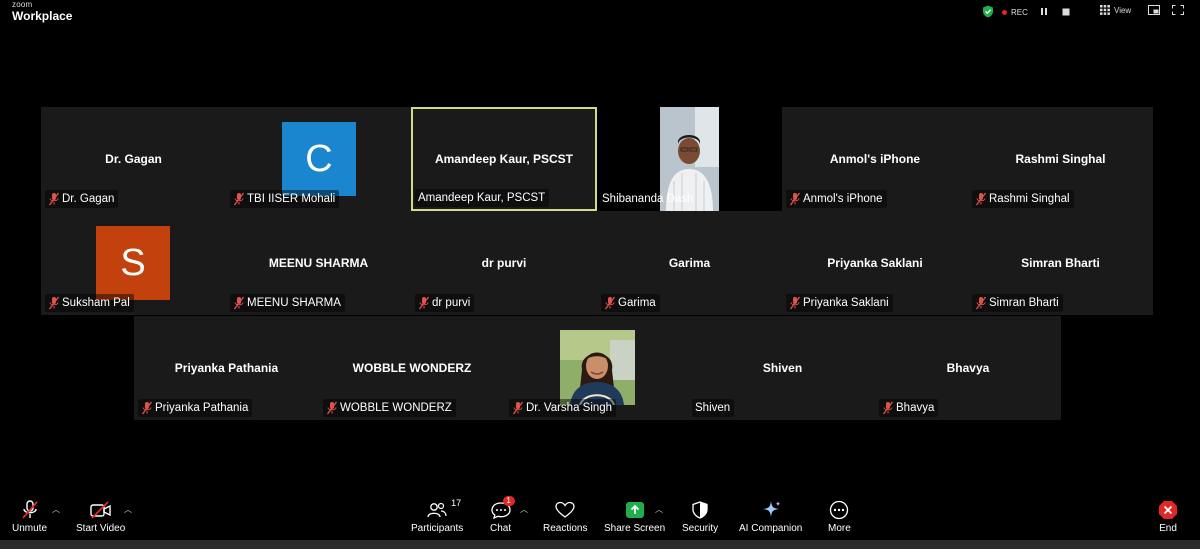 The image size is (1200, 549). What do you see at coordinates (1168, 528) in the screenshot?
I see `end-label: End` at bounding box center [1168, 528].